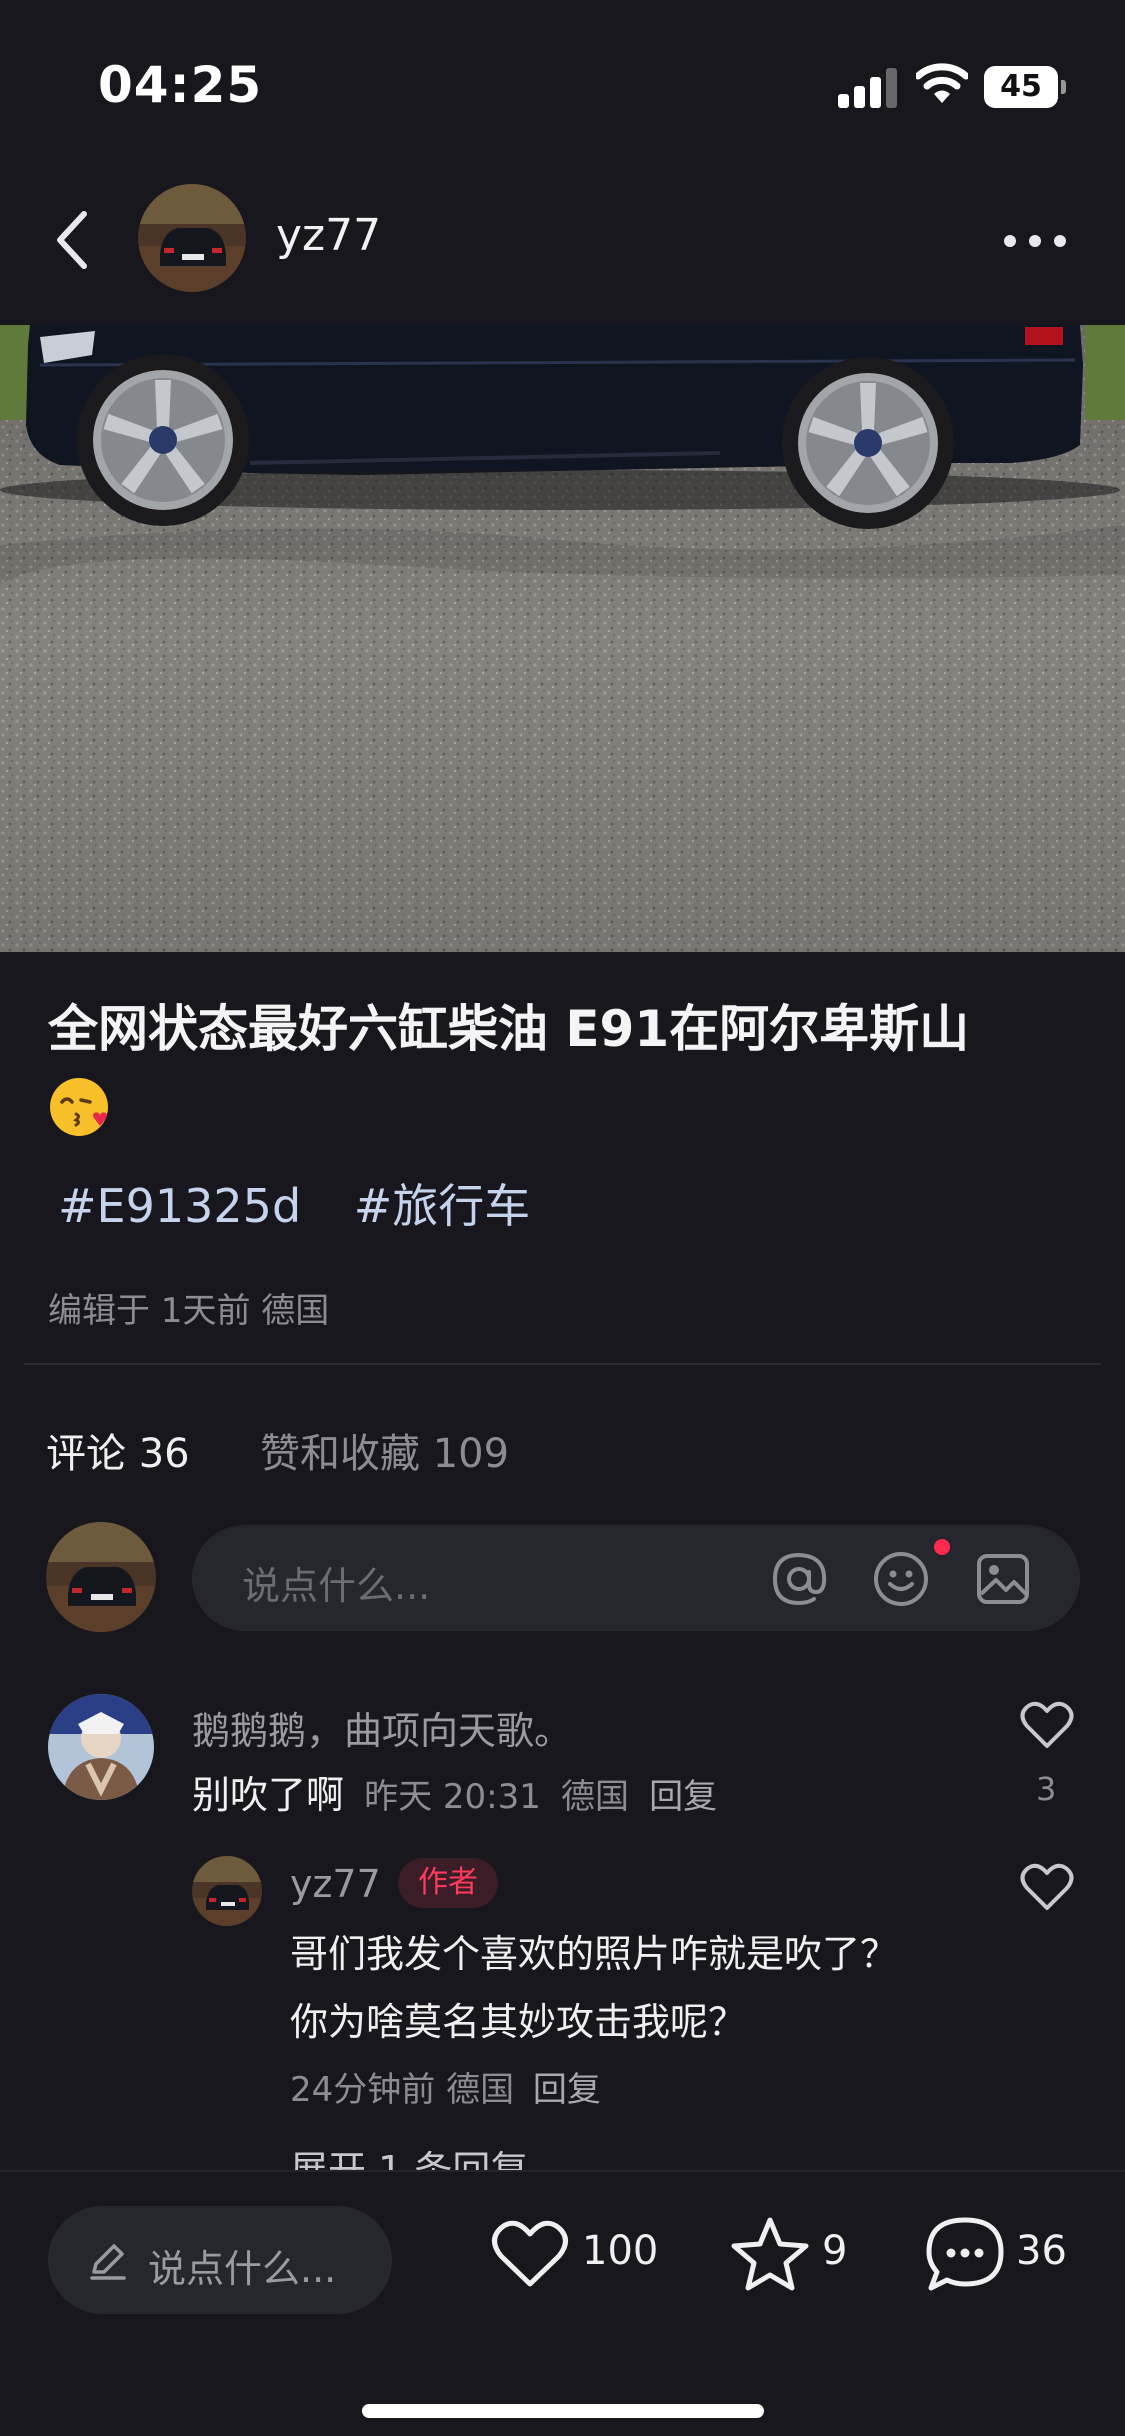 The width and height of the screenshot is (1125, 2436). What do you see at coordinates (1021, 87) in the screenshot?
I see `battery-level: 45` at bounding box center [1021, 87].